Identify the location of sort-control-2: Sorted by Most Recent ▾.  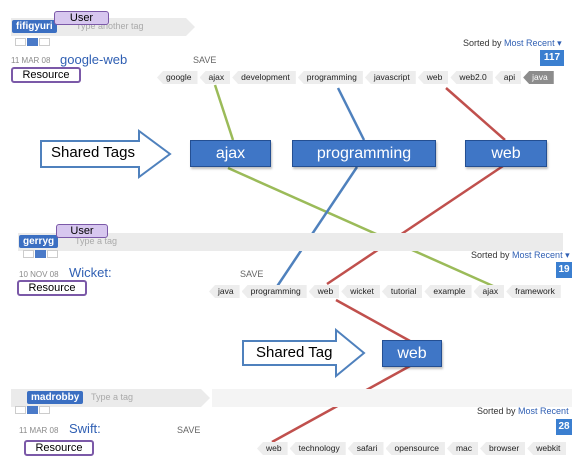
(520, 255).